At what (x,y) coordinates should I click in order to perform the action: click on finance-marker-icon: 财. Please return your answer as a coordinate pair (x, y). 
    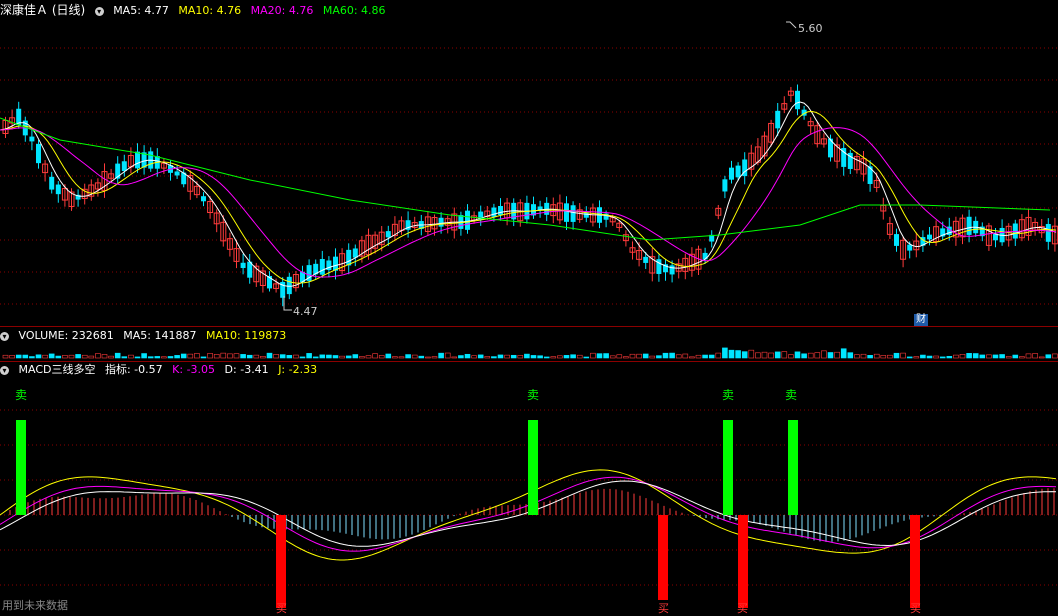
    Looking at the image, I should click on (921, 320).